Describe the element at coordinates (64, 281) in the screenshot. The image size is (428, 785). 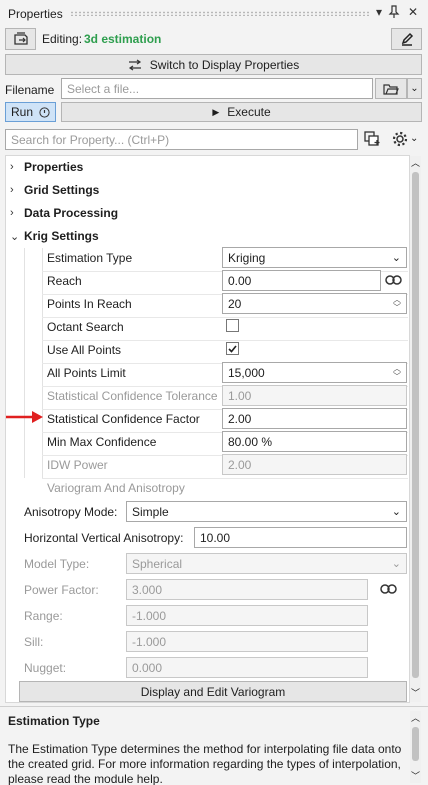
I see `reach-label: Reach` at that location.